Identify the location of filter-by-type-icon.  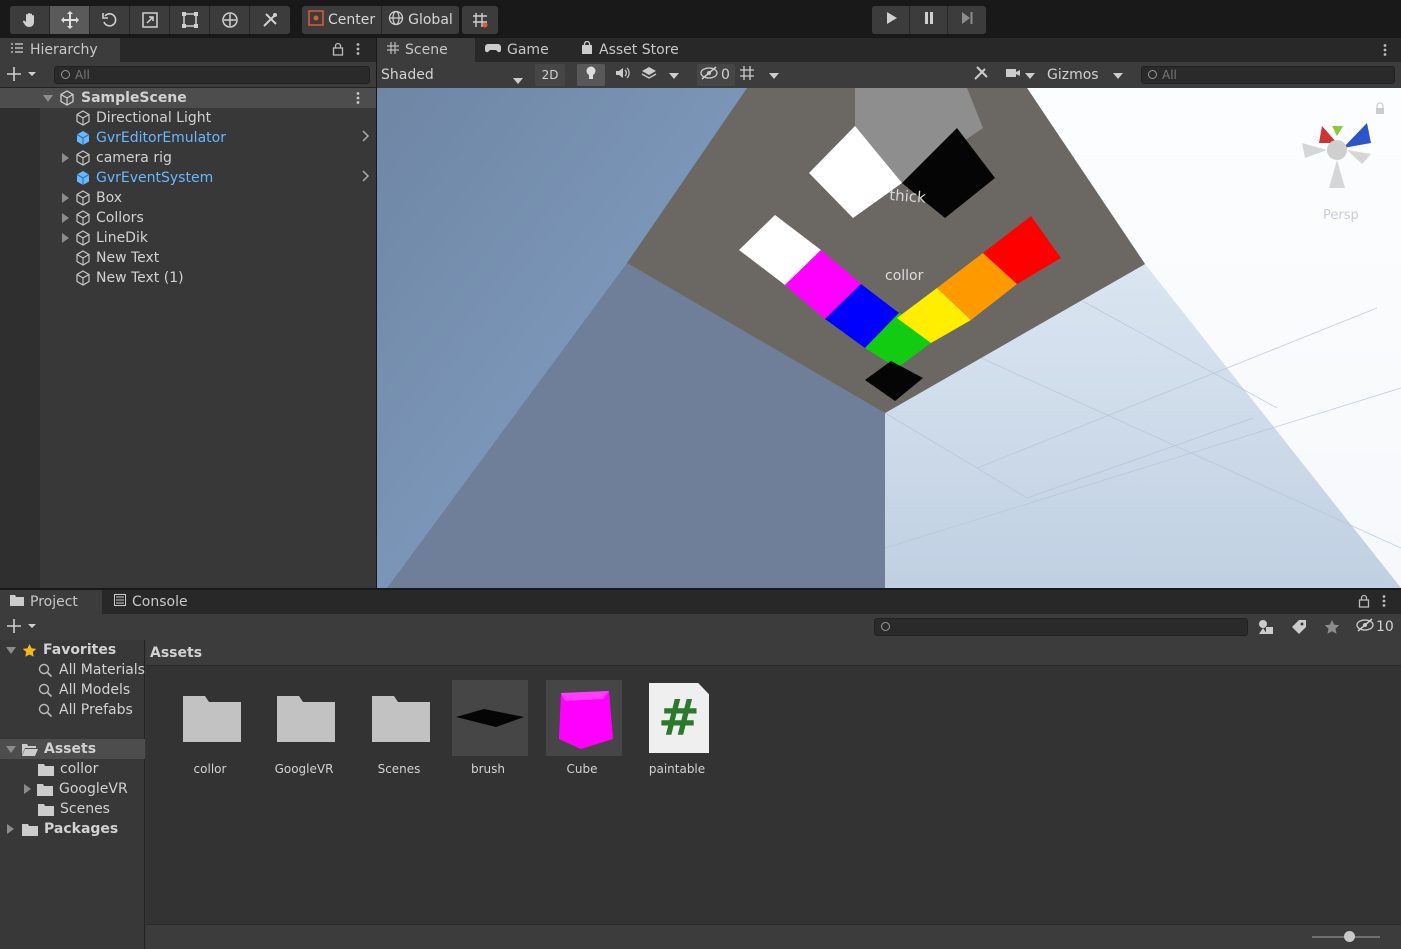
(1266, 629).